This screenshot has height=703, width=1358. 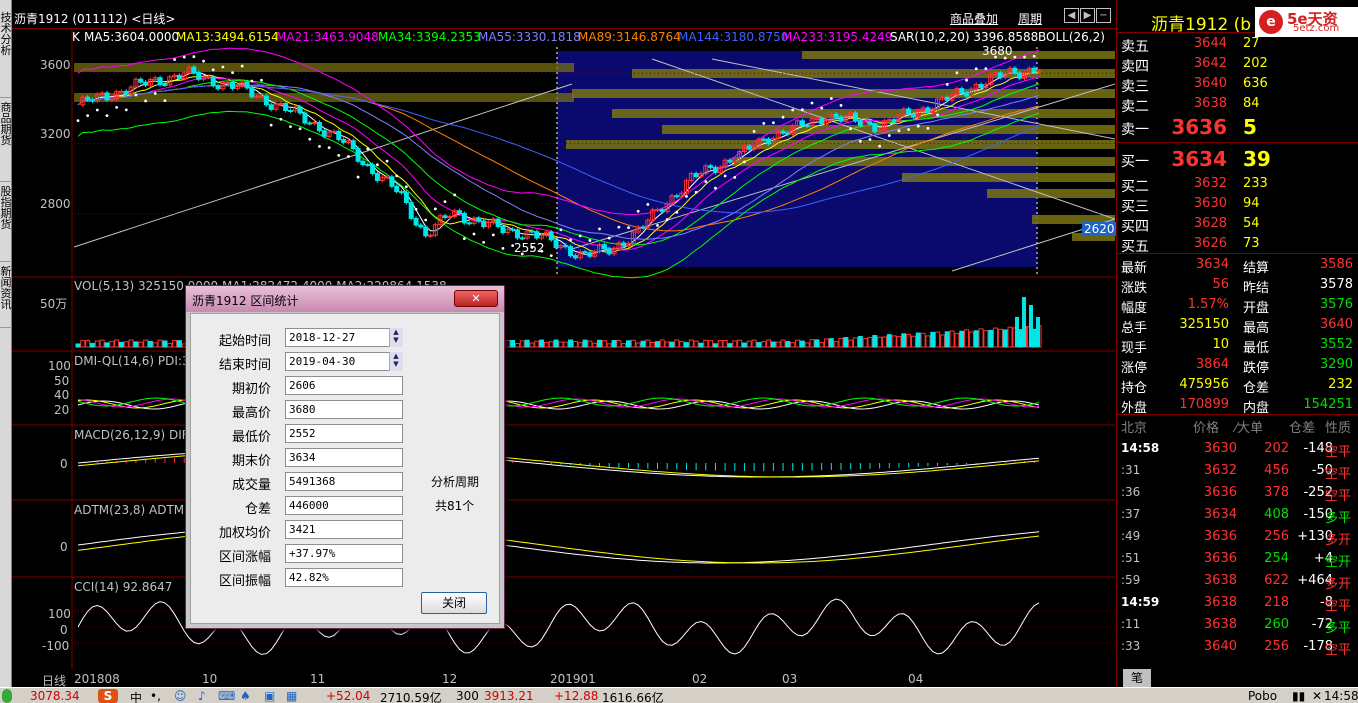 I want to click on ime-mode: 中, so click(x=136, y=696).